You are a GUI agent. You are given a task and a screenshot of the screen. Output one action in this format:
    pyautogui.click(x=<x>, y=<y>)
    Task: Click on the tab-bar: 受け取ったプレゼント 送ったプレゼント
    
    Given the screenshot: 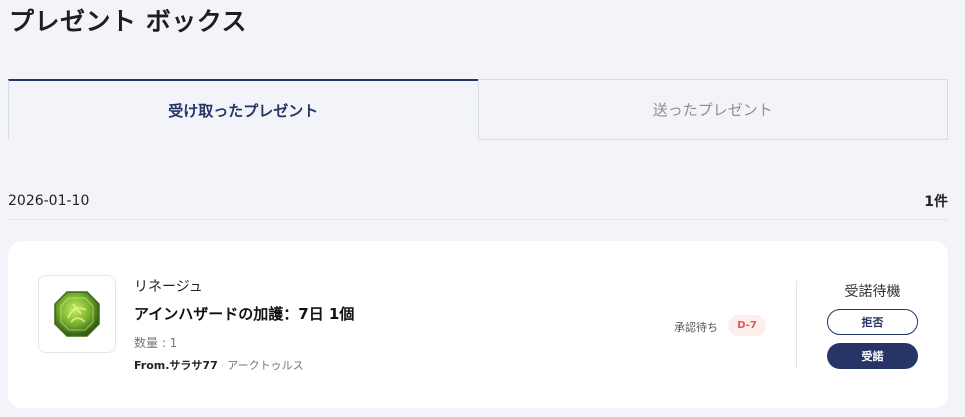 What is the action you would take?
    pyautogui.click(x=478, y=109)
    